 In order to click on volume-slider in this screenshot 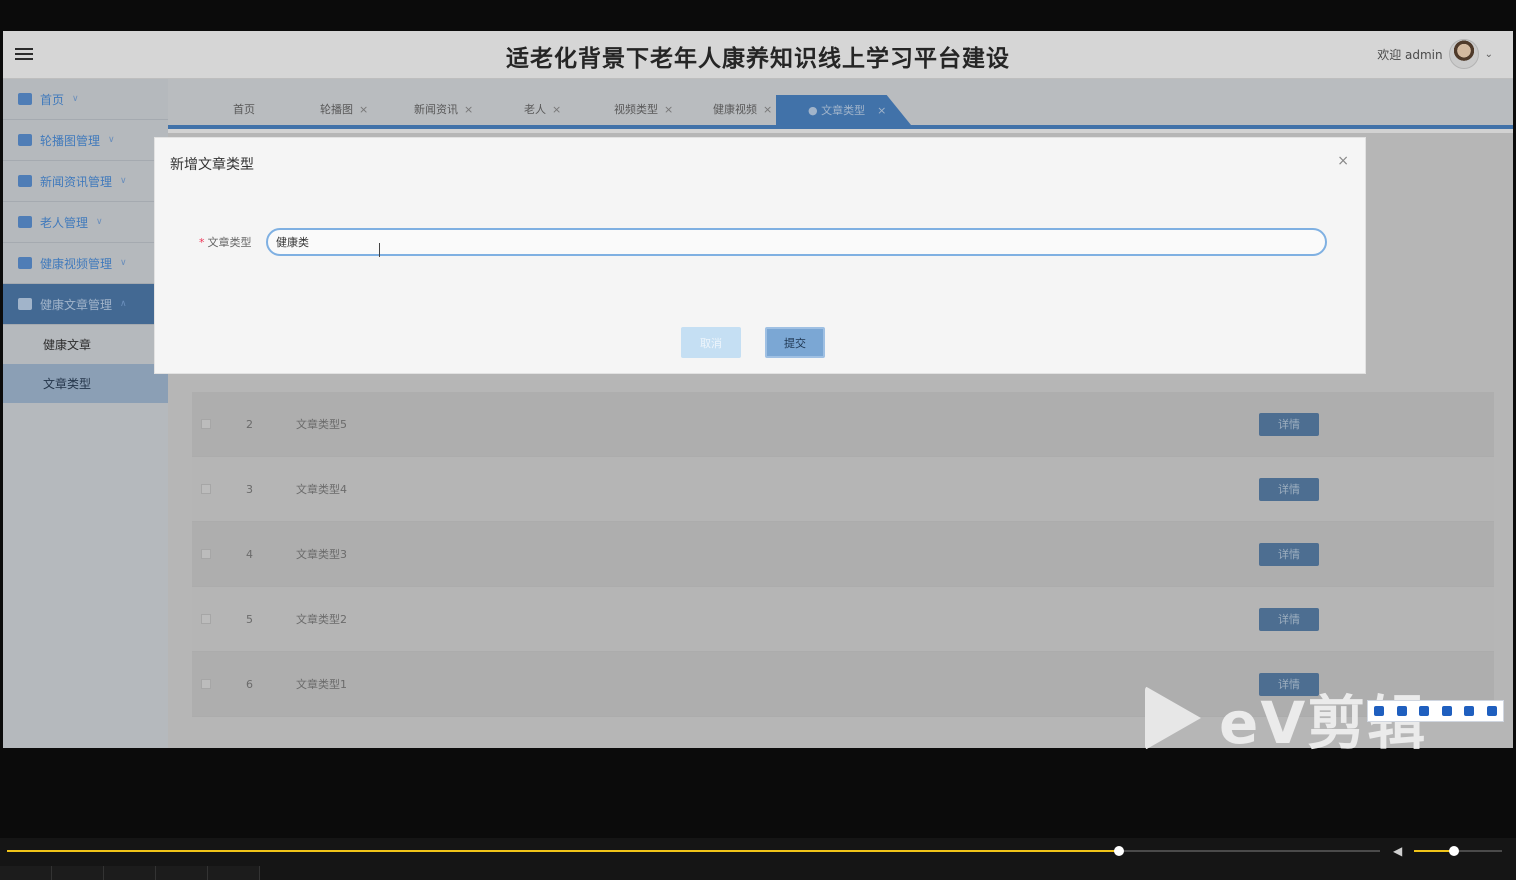, I will do `click(1458, 851)`.